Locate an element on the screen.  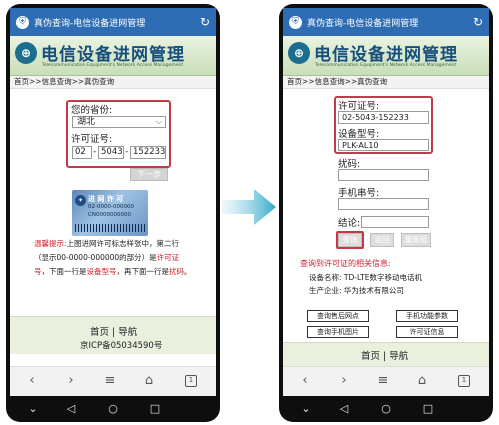
license-part1-input: 02 is located at coordinates (82, 152).